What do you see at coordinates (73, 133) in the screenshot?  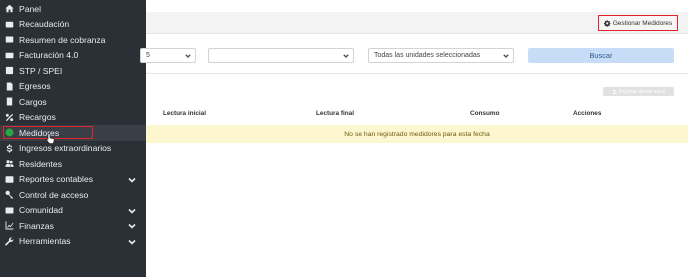 I see `sidebar-item-medidores: Medidores` at bounding box center [73, 133].